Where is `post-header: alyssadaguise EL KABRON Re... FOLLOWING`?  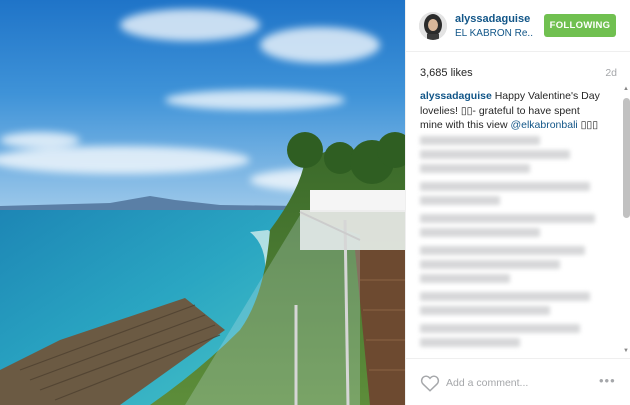 post-header: alyssadaguise EL KABRON Re... FOLLOWING is located at coordinates (518, 26).